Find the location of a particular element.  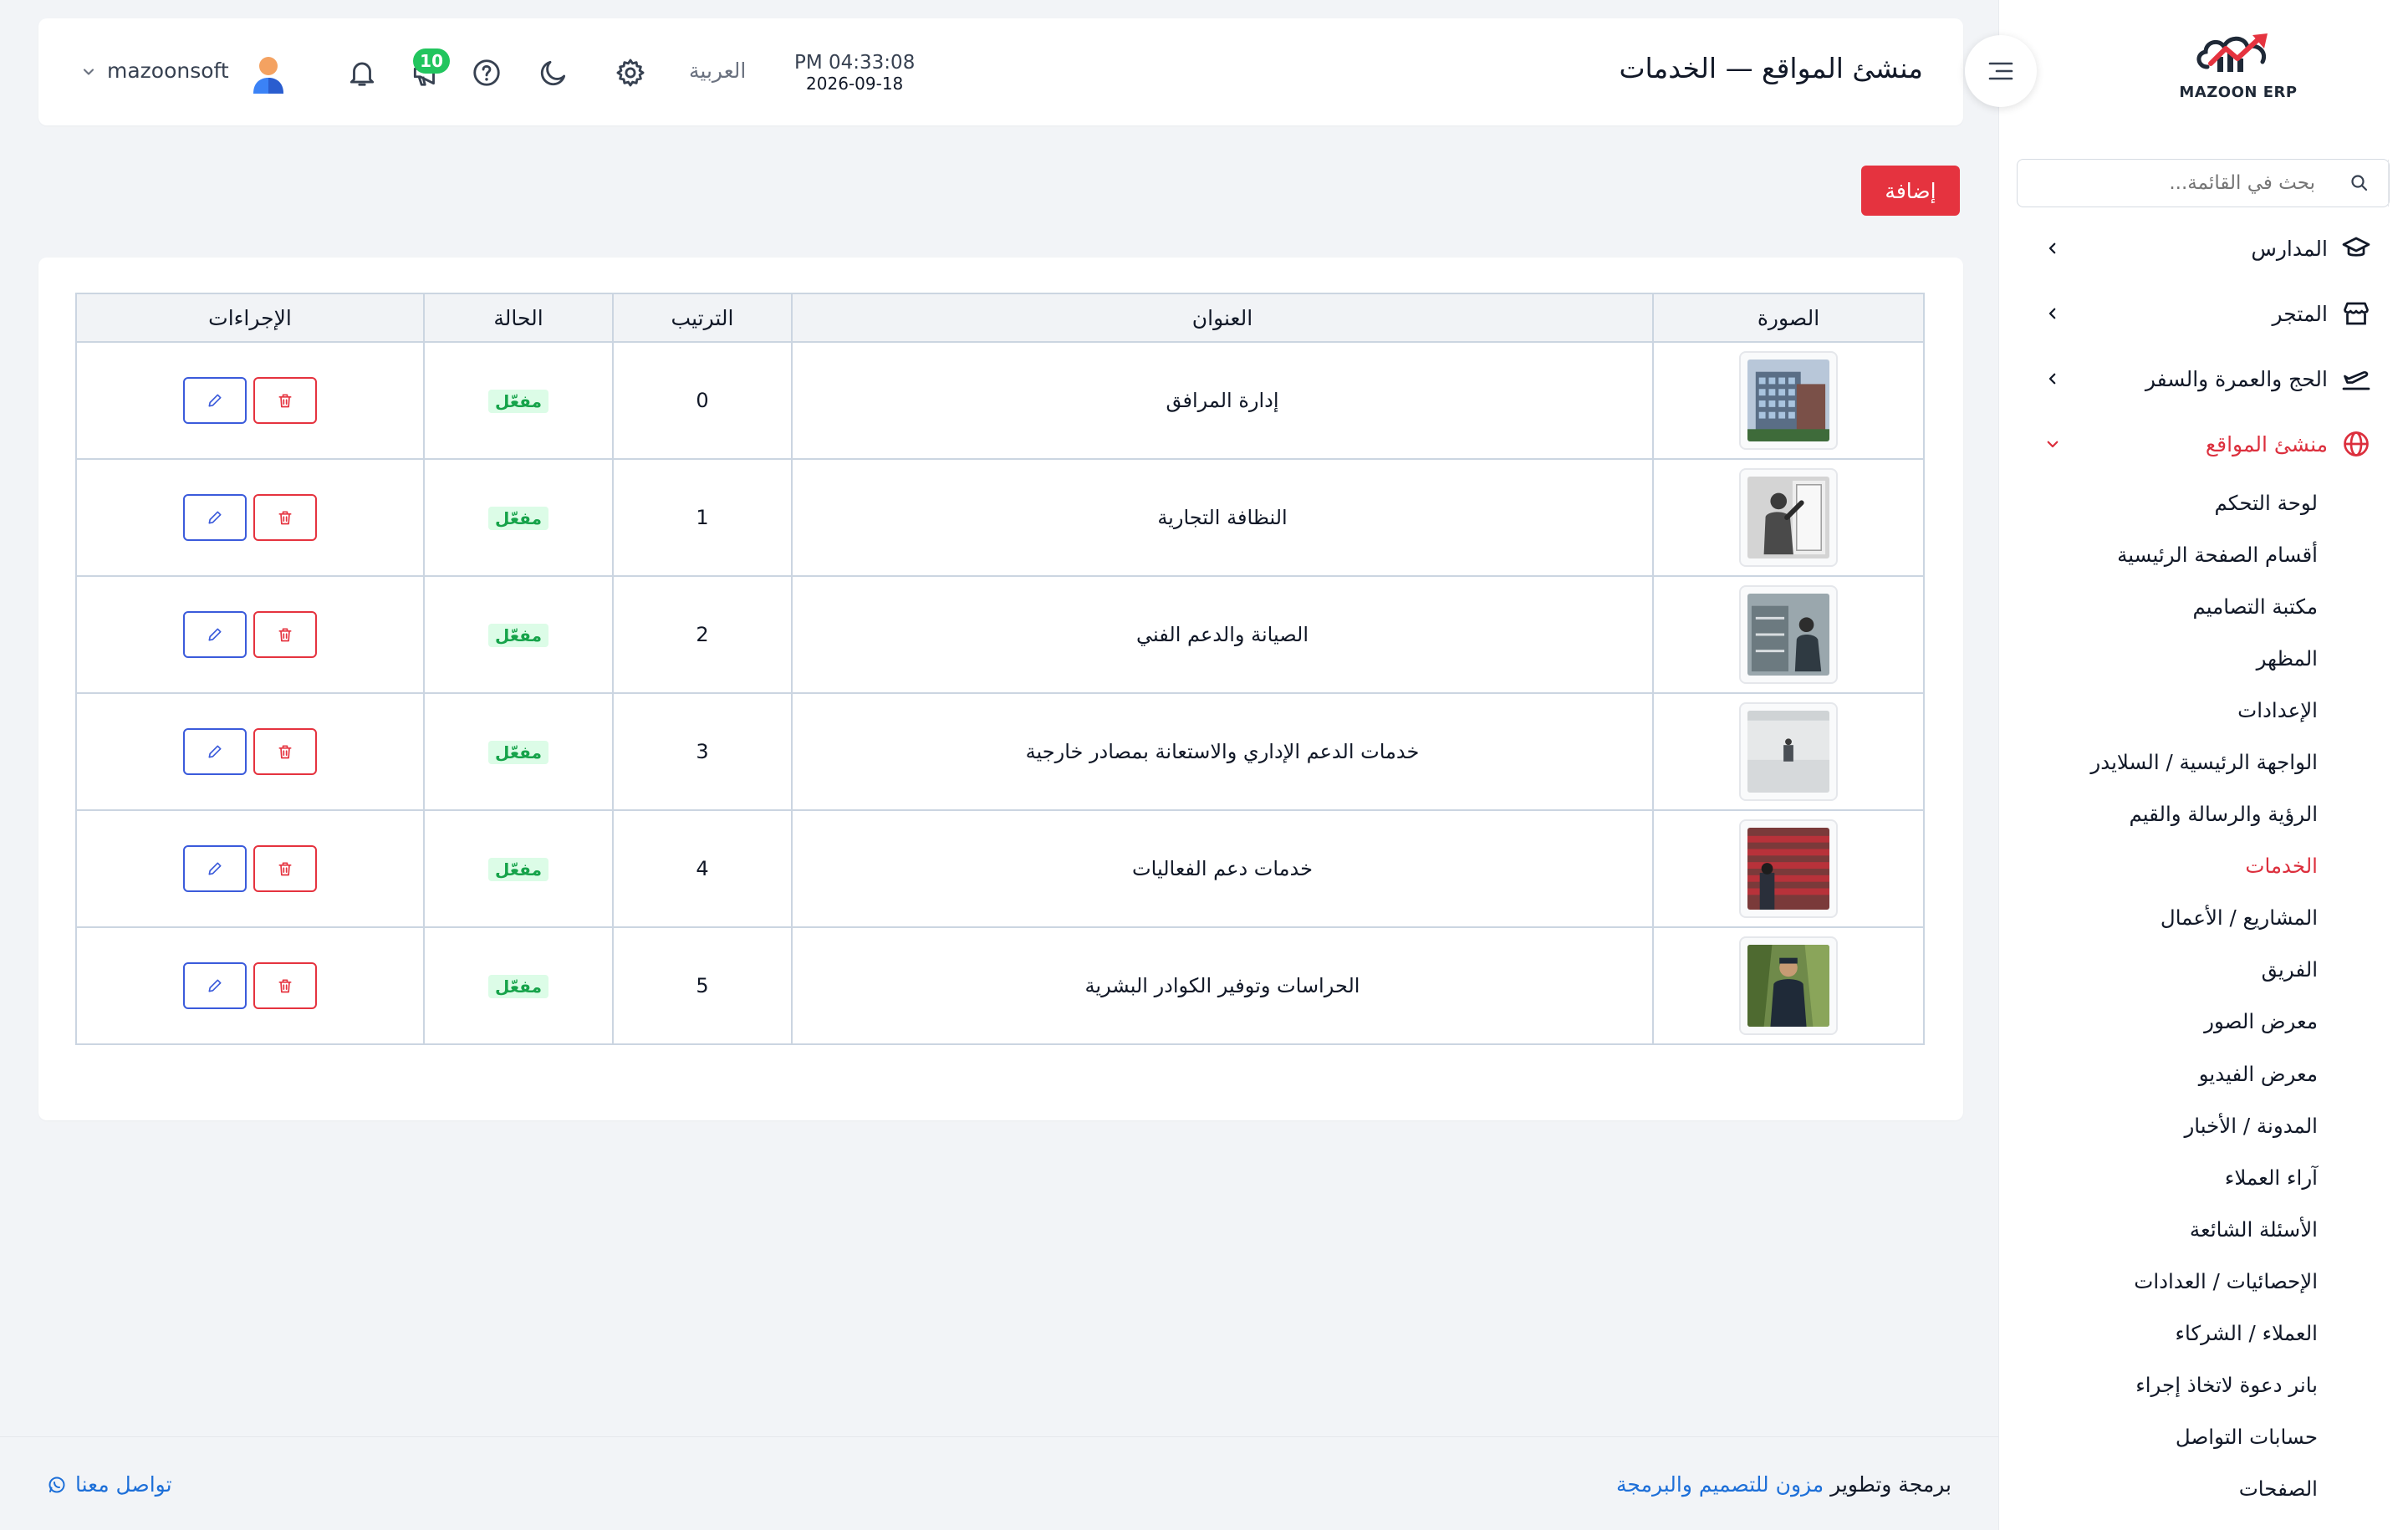

table-row: الحراسات وتوفير الكوادر البشرية 5 مفعّل is located at coordinates (1000, 986).